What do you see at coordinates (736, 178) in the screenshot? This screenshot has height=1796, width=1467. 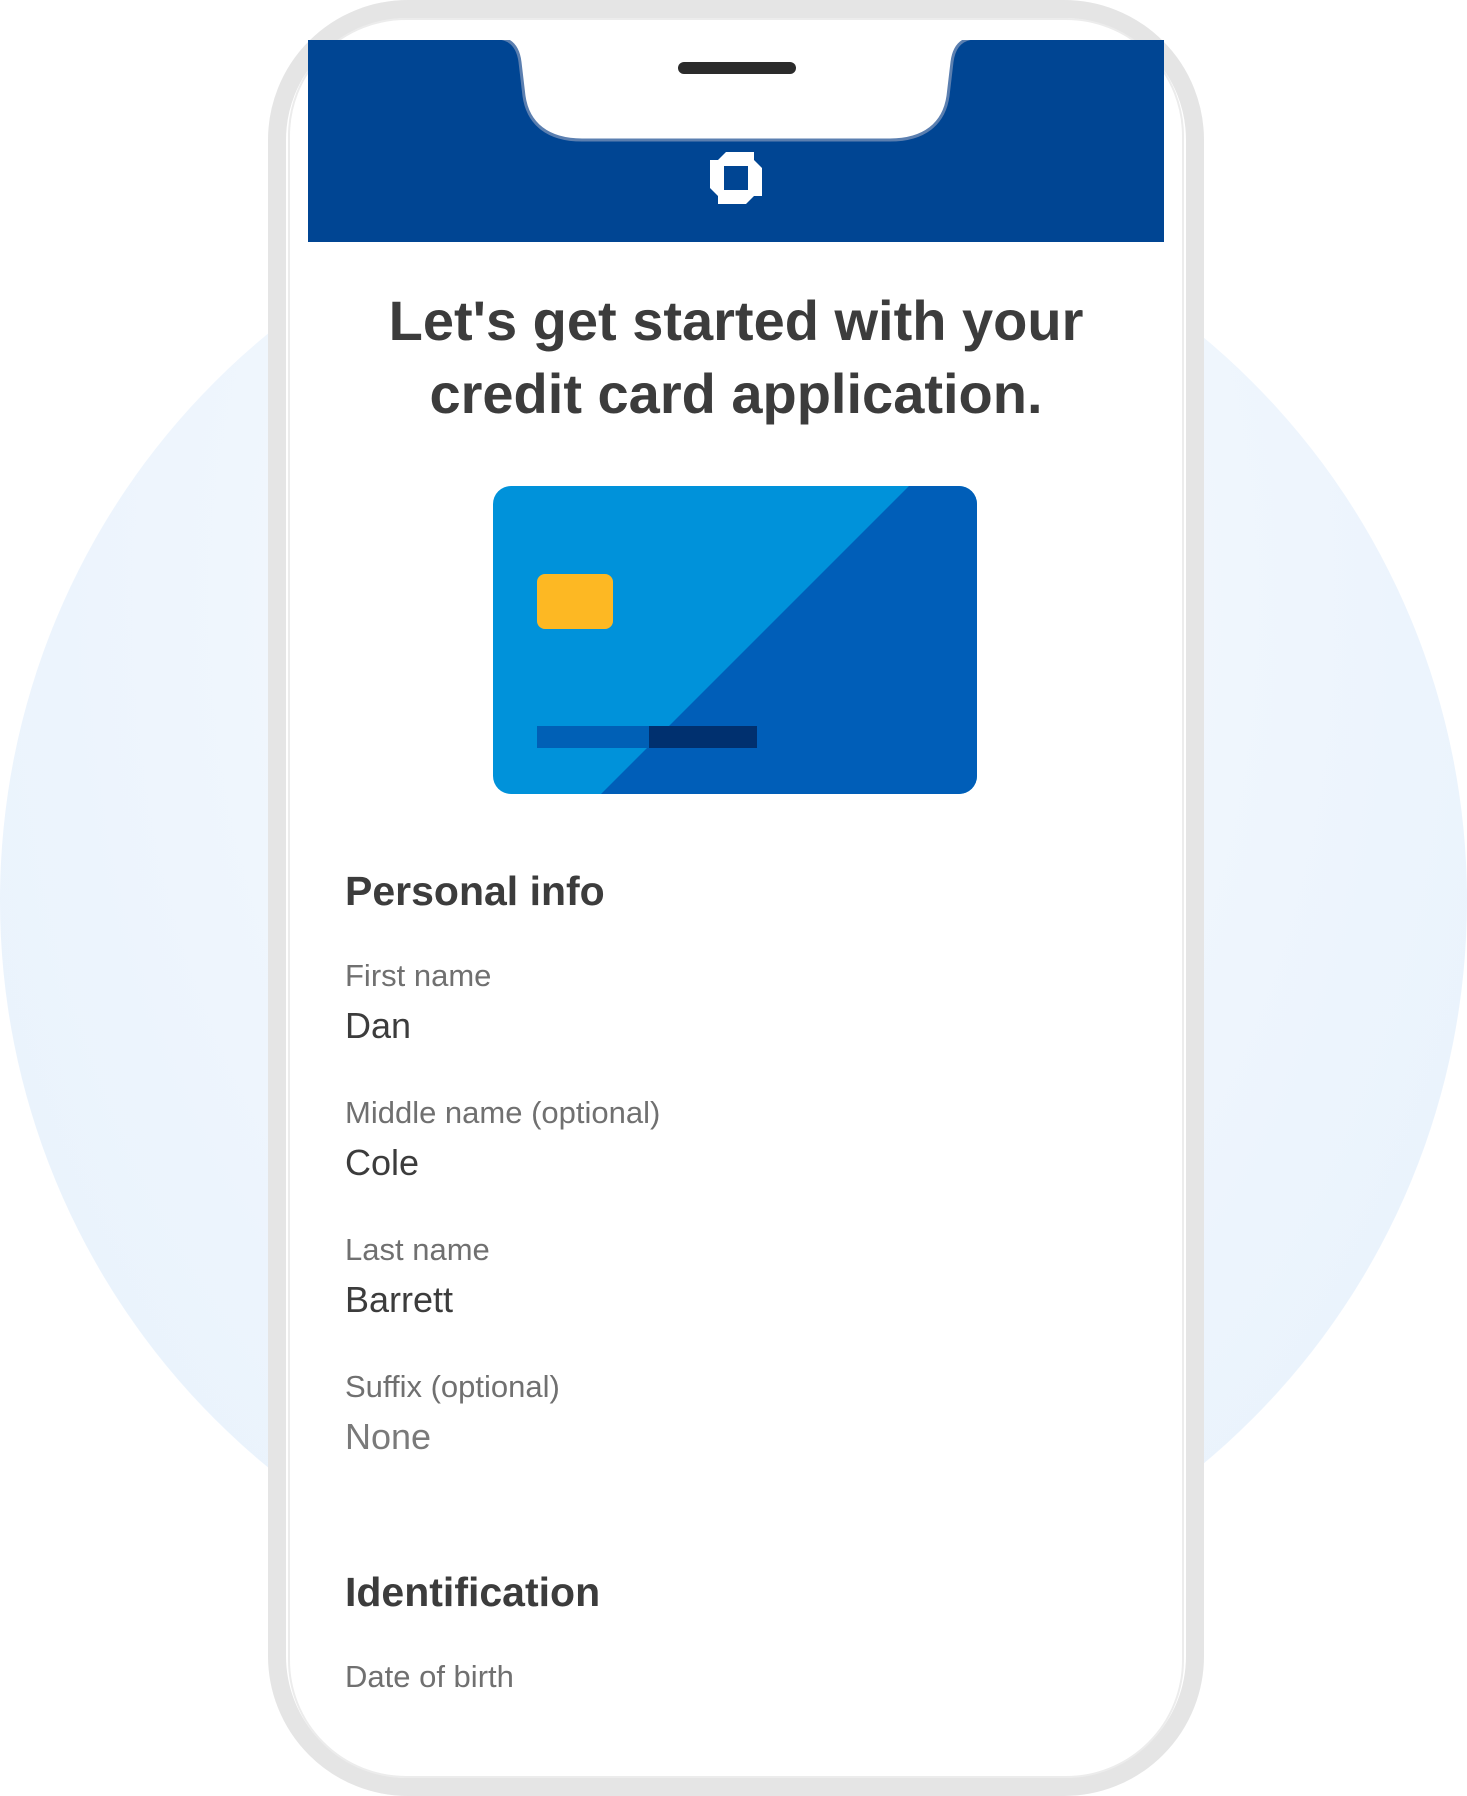 I see `chase-octagon-logo-icon` at bounding box center [736, 178].